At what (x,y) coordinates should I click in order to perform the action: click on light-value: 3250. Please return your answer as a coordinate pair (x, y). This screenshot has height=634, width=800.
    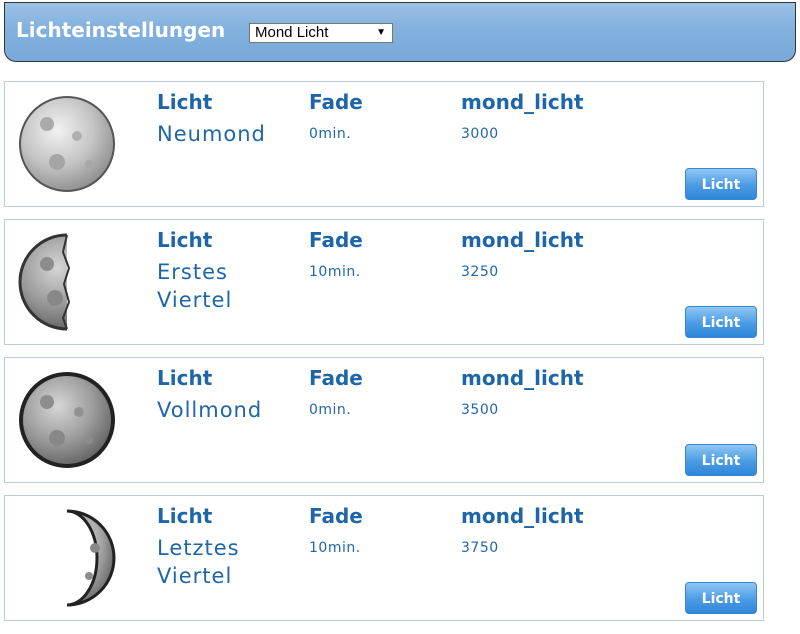
    Looking at the image, I should click on (480, 272).